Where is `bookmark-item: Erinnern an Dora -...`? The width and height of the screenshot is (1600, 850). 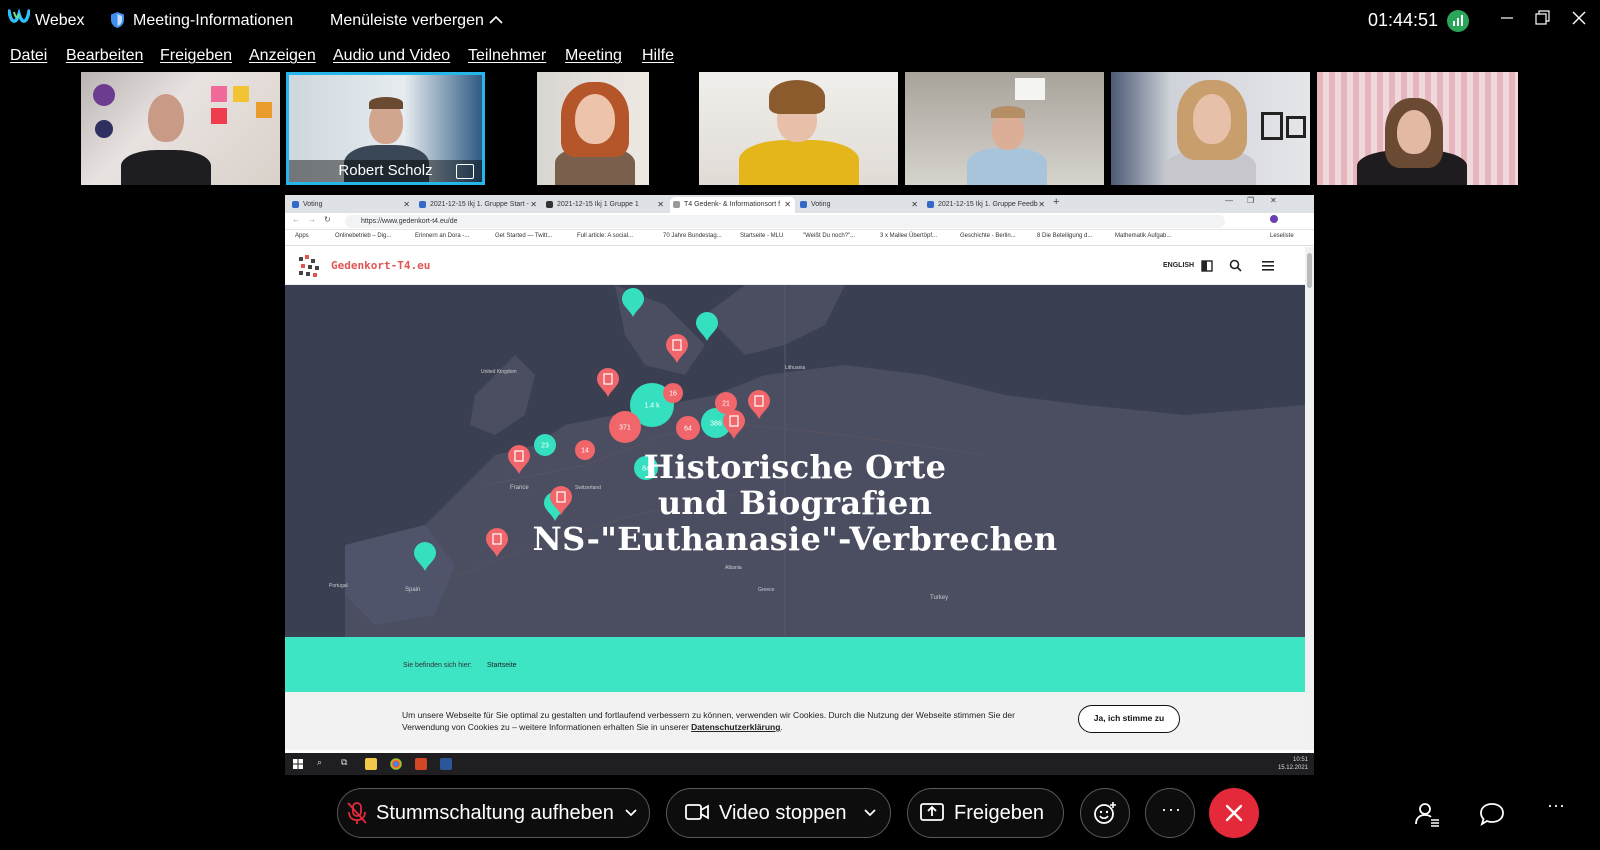 bookmark-item: Erinnern an Dora -... is located at coordinates (442, 236).